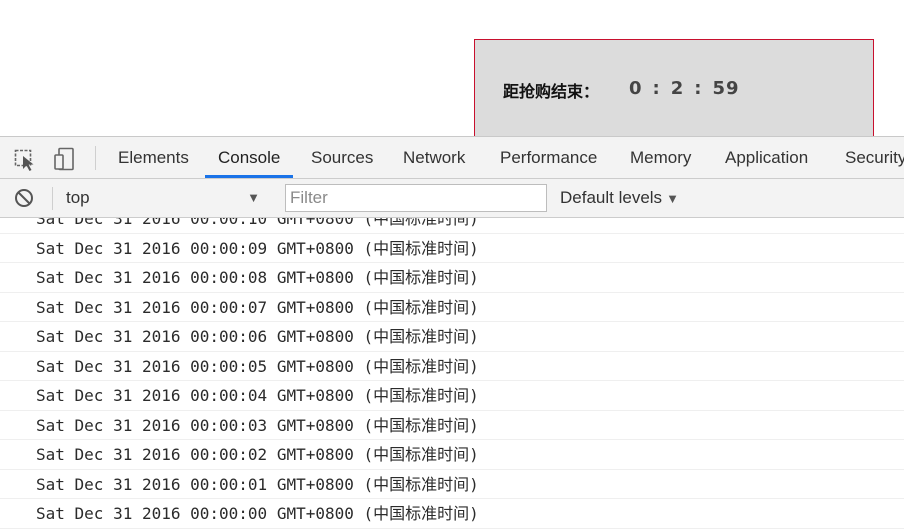 The image size is (904, 532). What do you see at coordinates (611, 197) in the screenshot?
I see `log-levels-label: Default levels` at bounding box center [611, 197].